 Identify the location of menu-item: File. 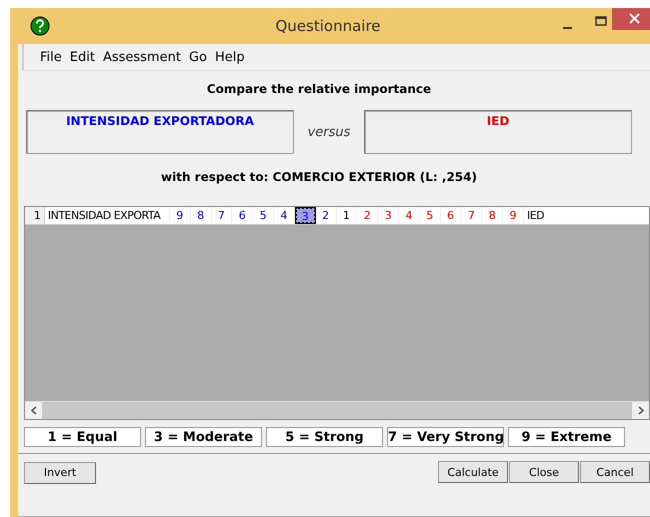
(51, 57).